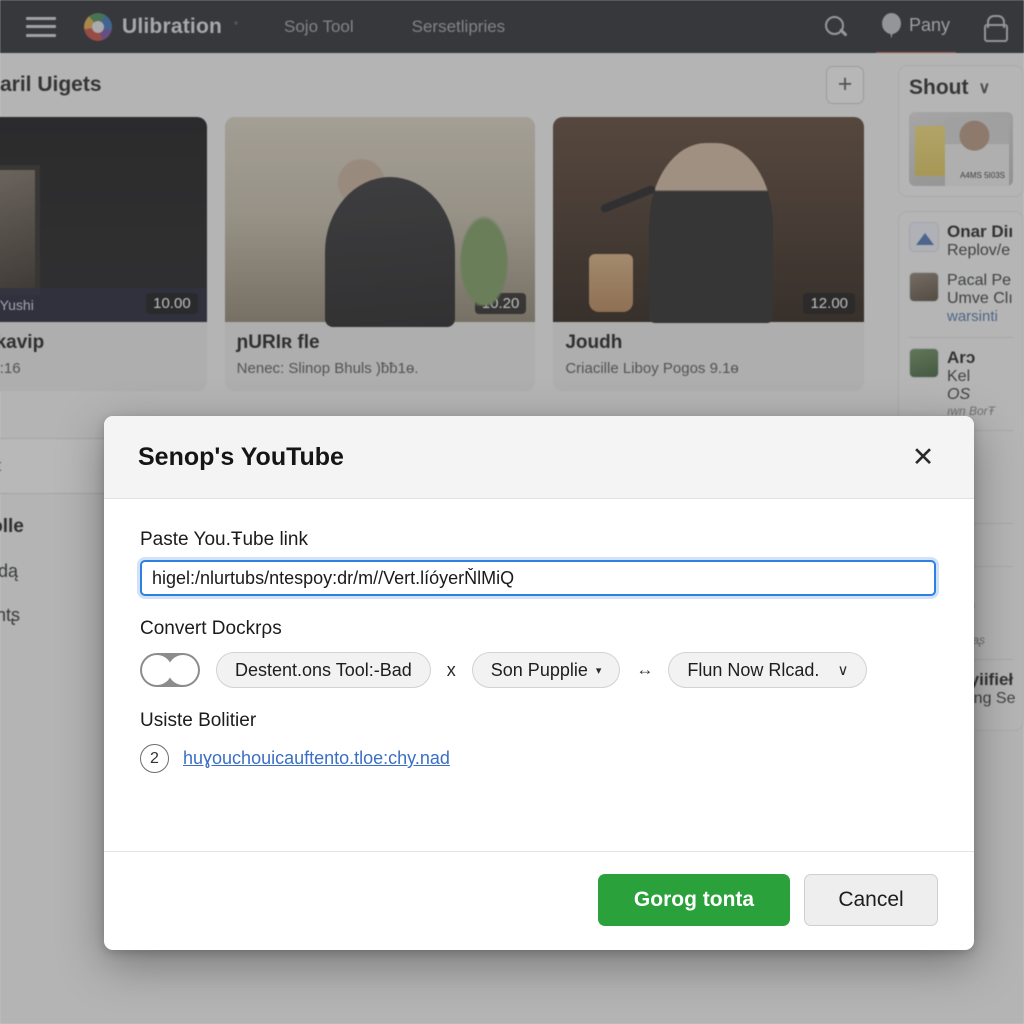 Image resolution: width=1024 pixels, height=1024 pixels. I want to click on mode-chip: Flun Now Rlcad. ∨, so click(768, 670).